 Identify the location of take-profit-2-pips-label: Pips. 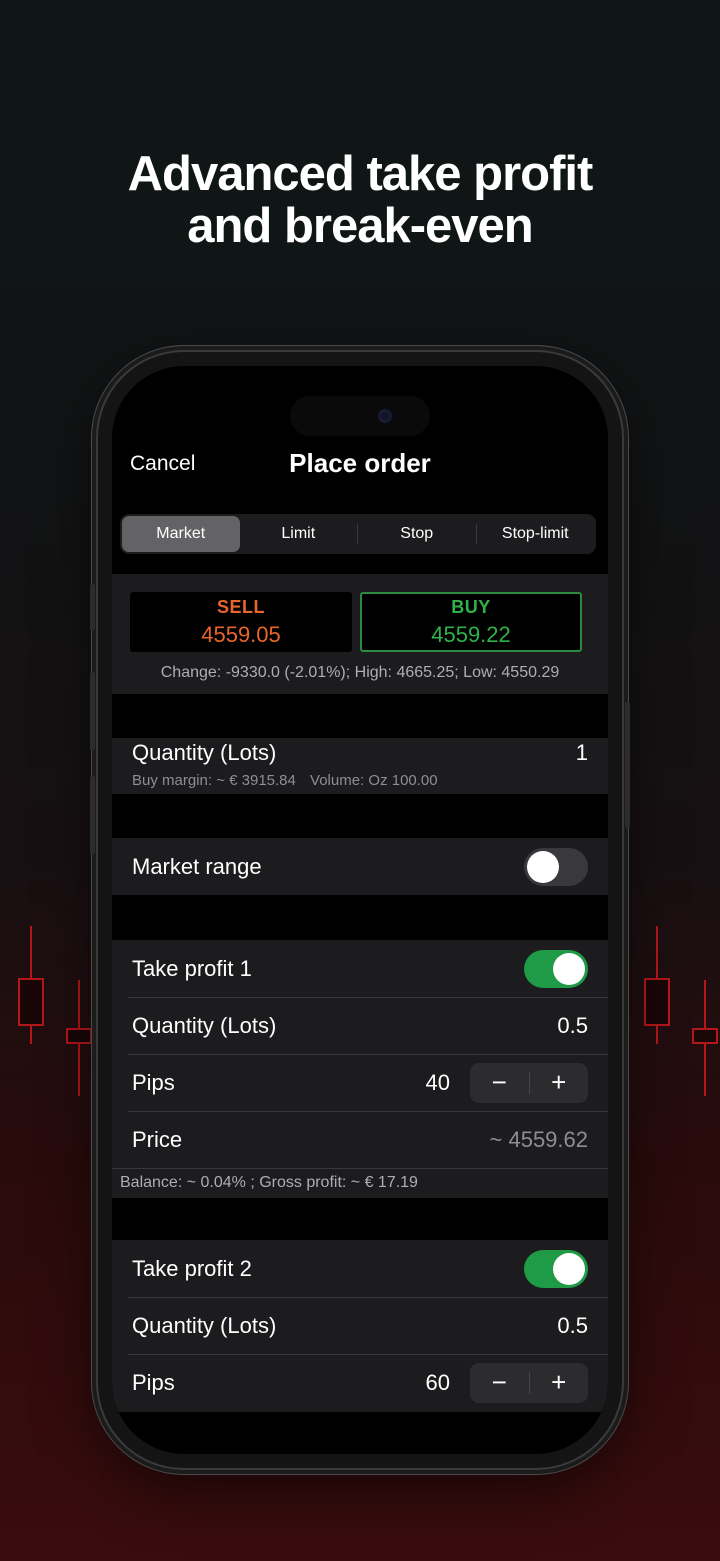
(153, 1382).